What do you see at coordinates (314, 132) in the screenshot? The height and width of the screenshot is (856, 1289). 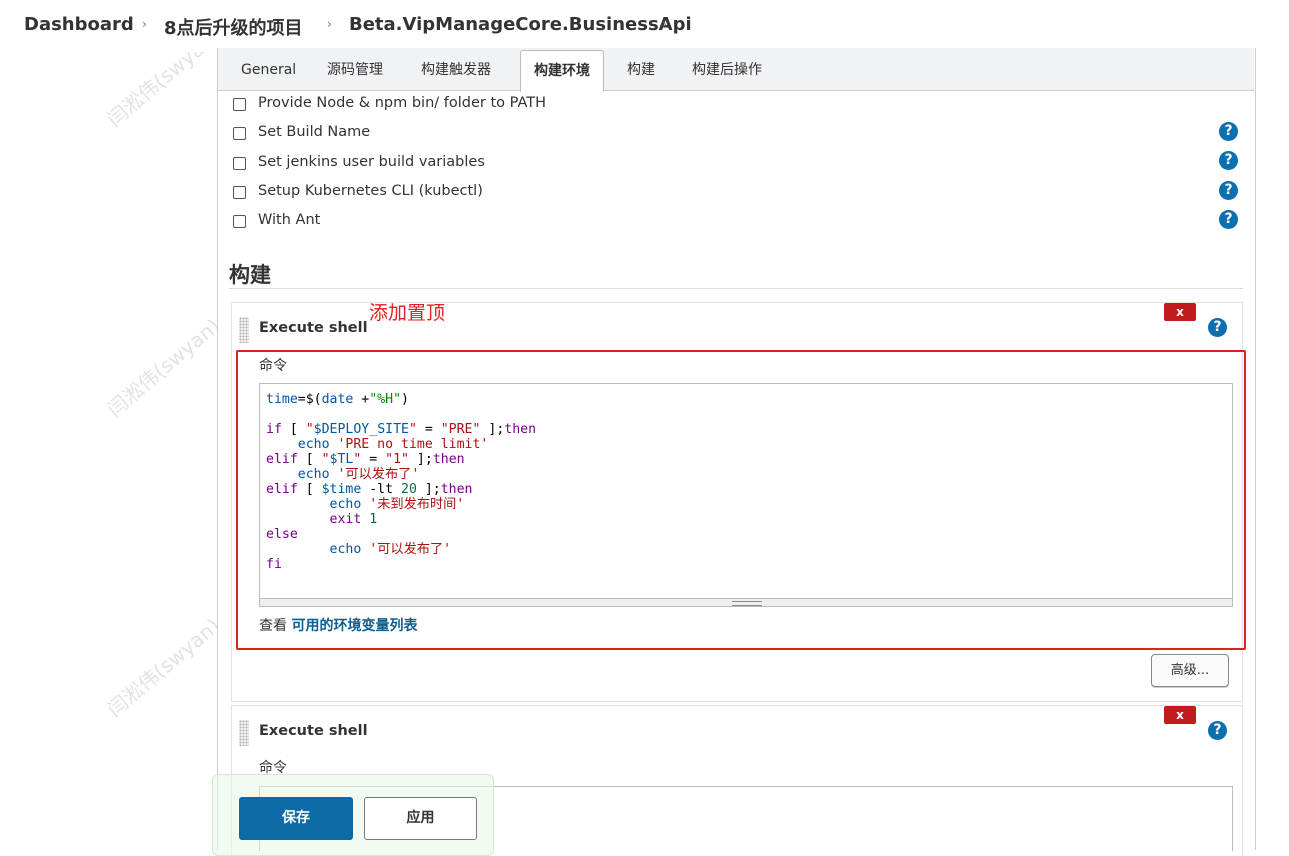 I see `option-label: Set Build Name` at bounding box center [314, 132].